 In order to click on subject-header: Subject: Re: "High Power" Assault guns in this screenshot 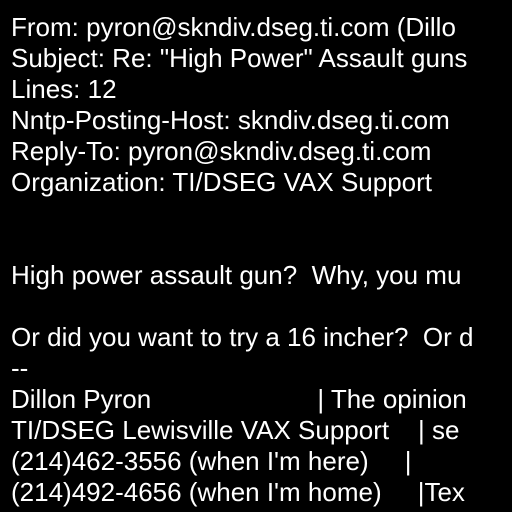, I will do `click(239, 58)`.